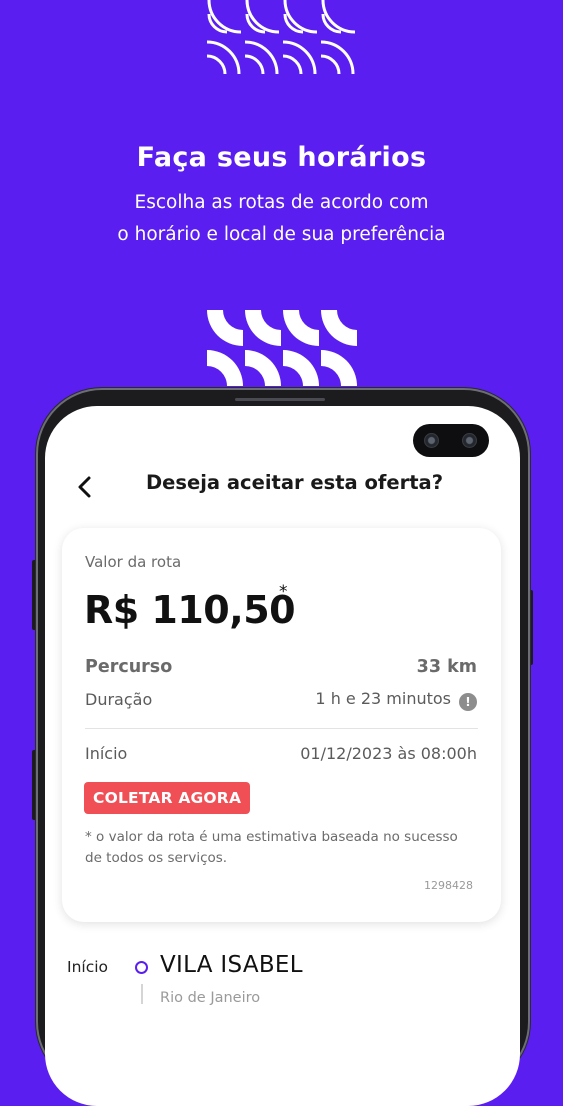 The image size is (563, 1106). Describe the element at coordinates (141, 967) in the screenshot. I see `stop-origin-icon` at that location.